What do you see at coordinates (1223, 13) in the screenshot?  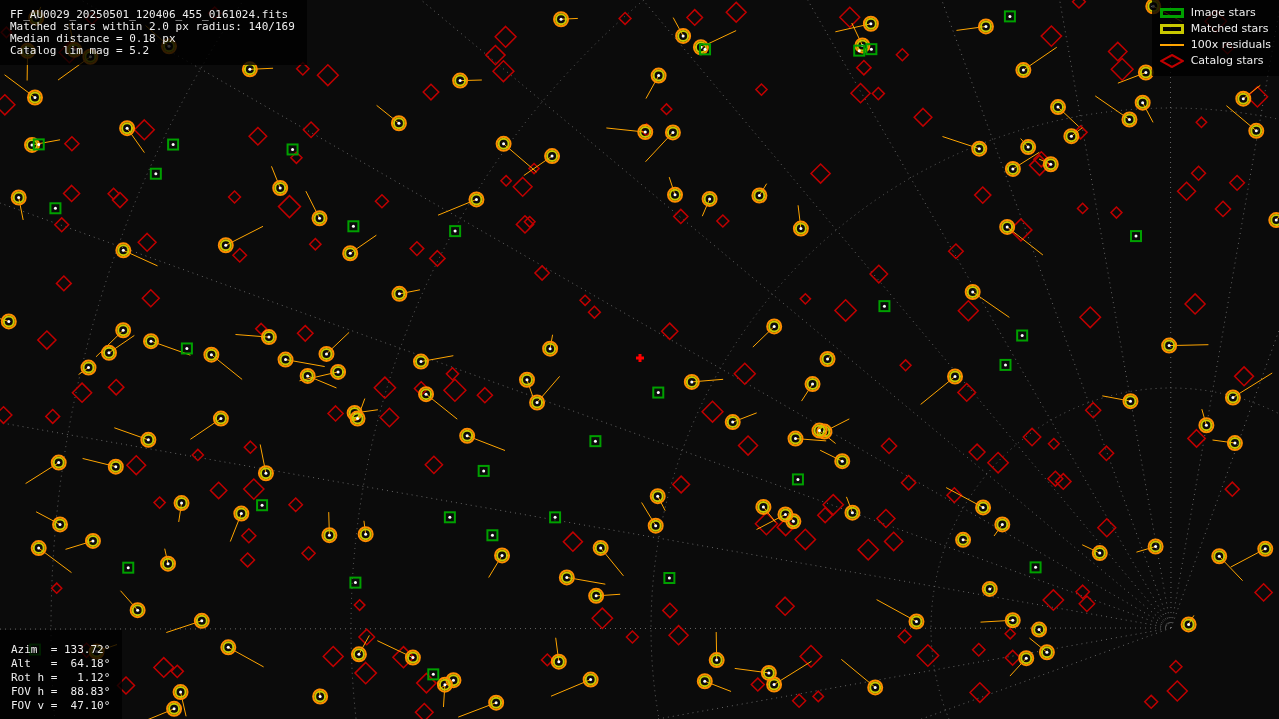 I see `legend-label: Image stars` at bounding box center [1223, 13].